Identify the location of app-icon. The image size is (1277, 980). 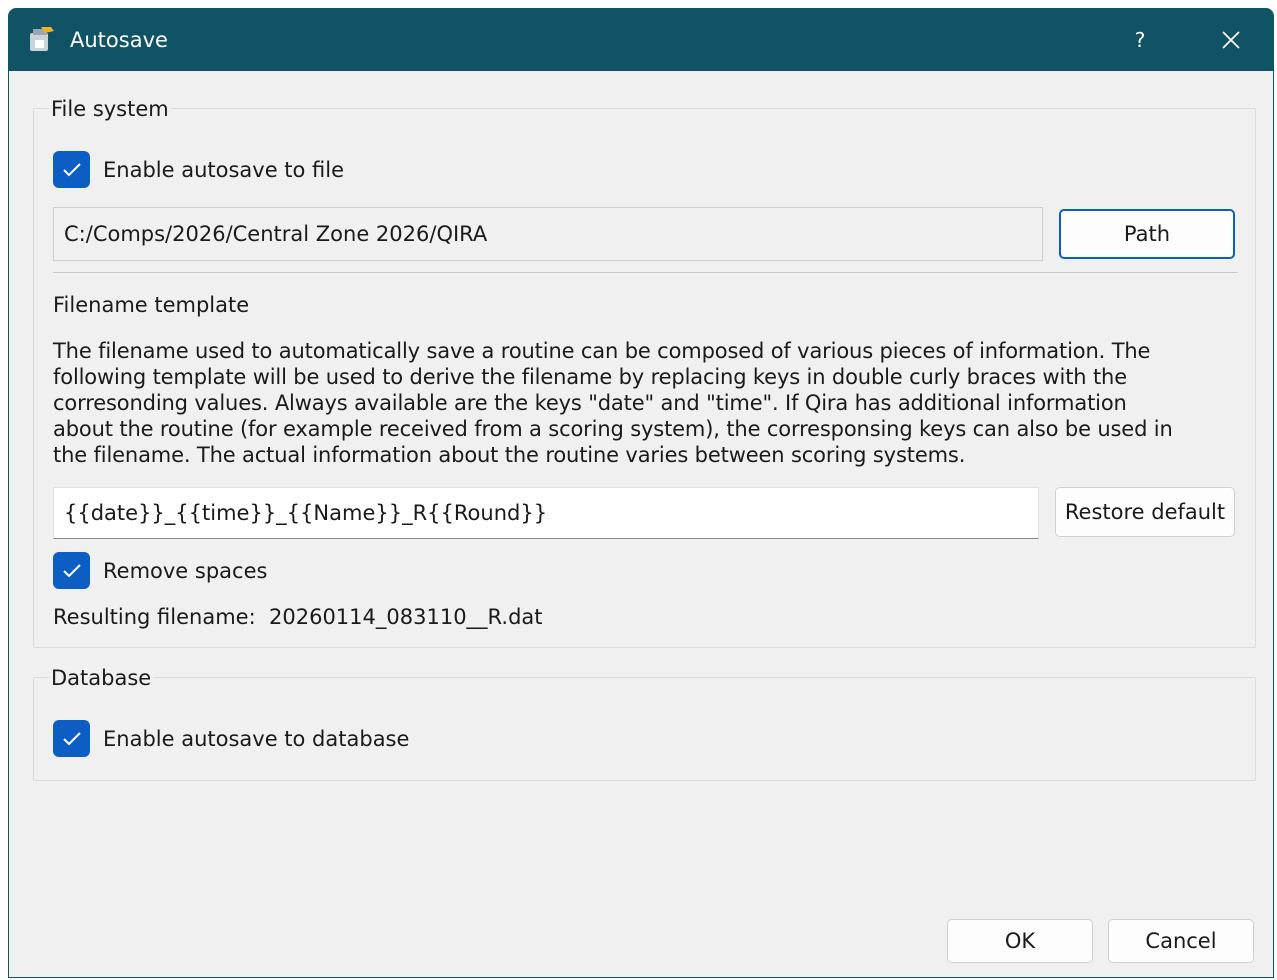
(42, 39).